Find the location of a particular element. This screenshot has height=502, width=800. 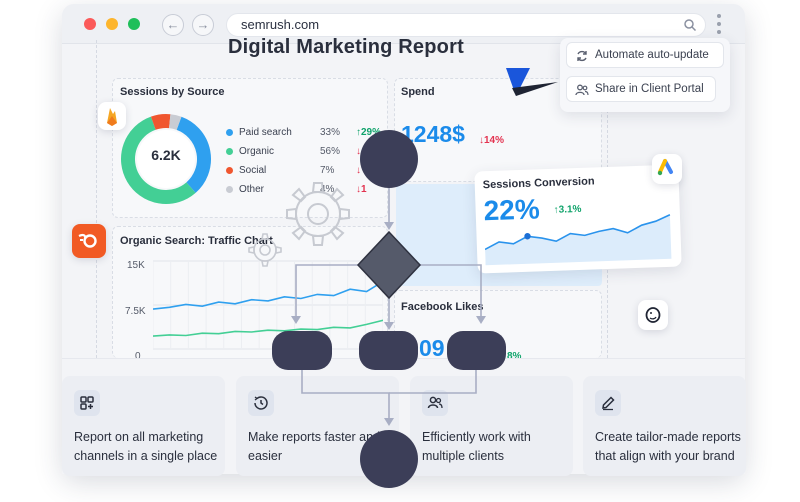

button-label: Automate auto-update is located at coordinates (652, 55).